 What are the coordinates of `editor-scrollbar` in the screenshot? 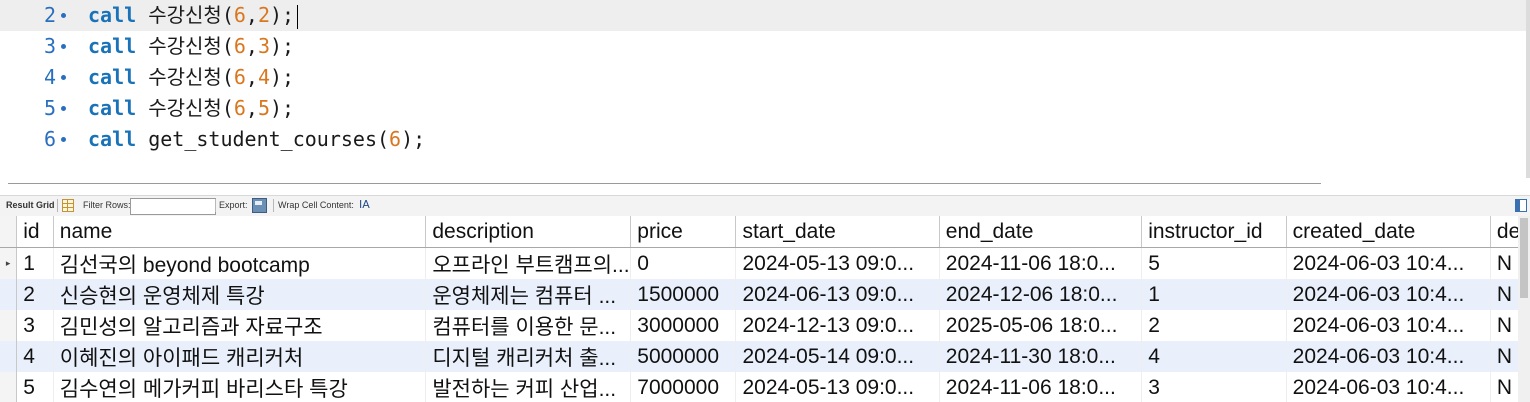 It's located at (1528, 89).